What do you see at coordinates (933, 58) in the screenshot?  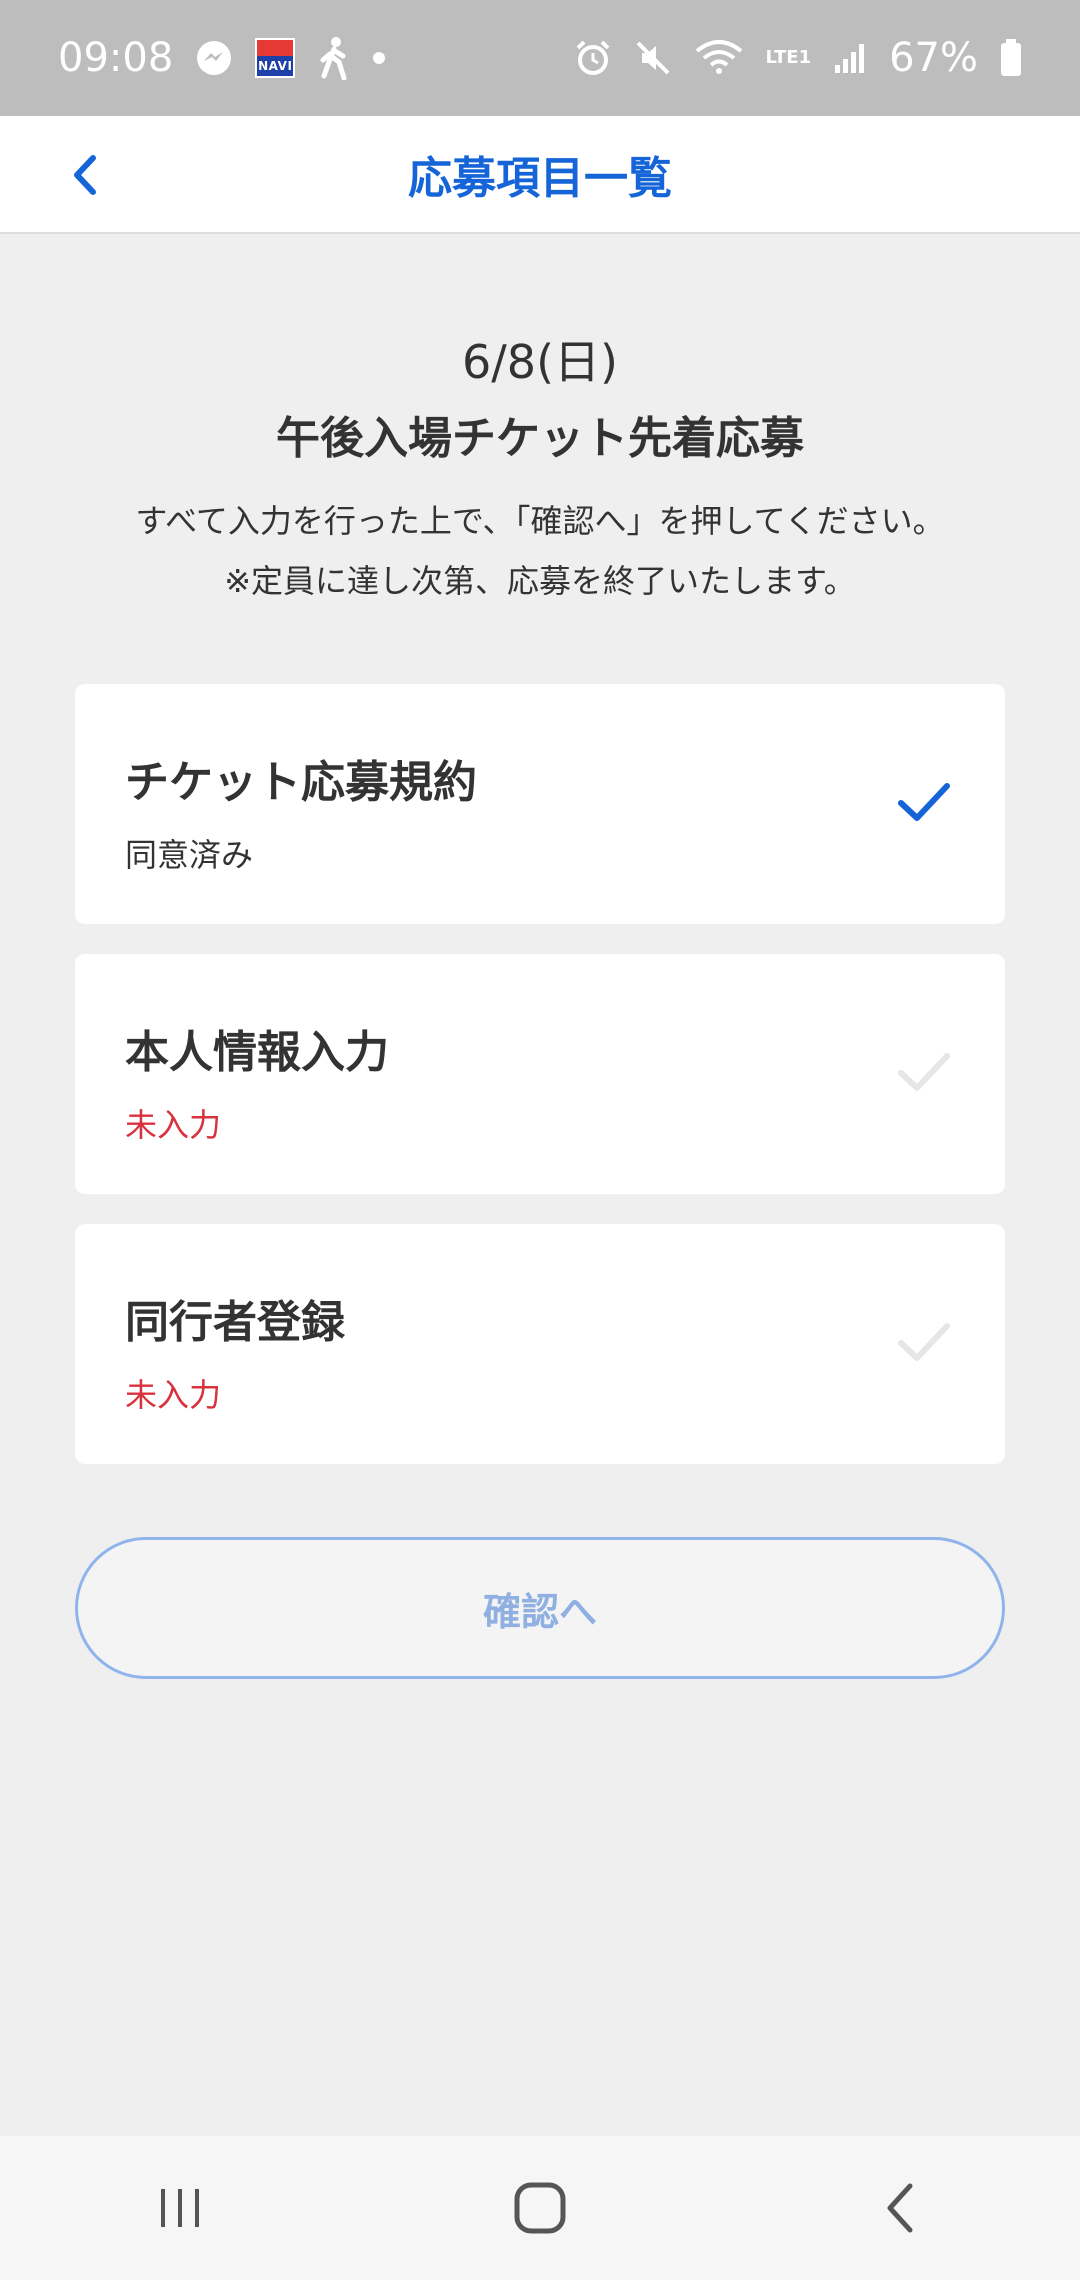 I see `battery-percent: 67%` at bounding box center [933, 58].